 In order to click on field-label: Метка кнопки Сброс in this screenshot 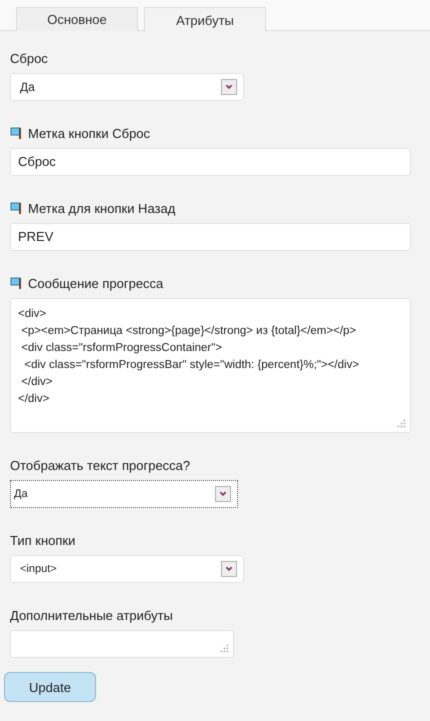, I will do `click(89, 133)`.